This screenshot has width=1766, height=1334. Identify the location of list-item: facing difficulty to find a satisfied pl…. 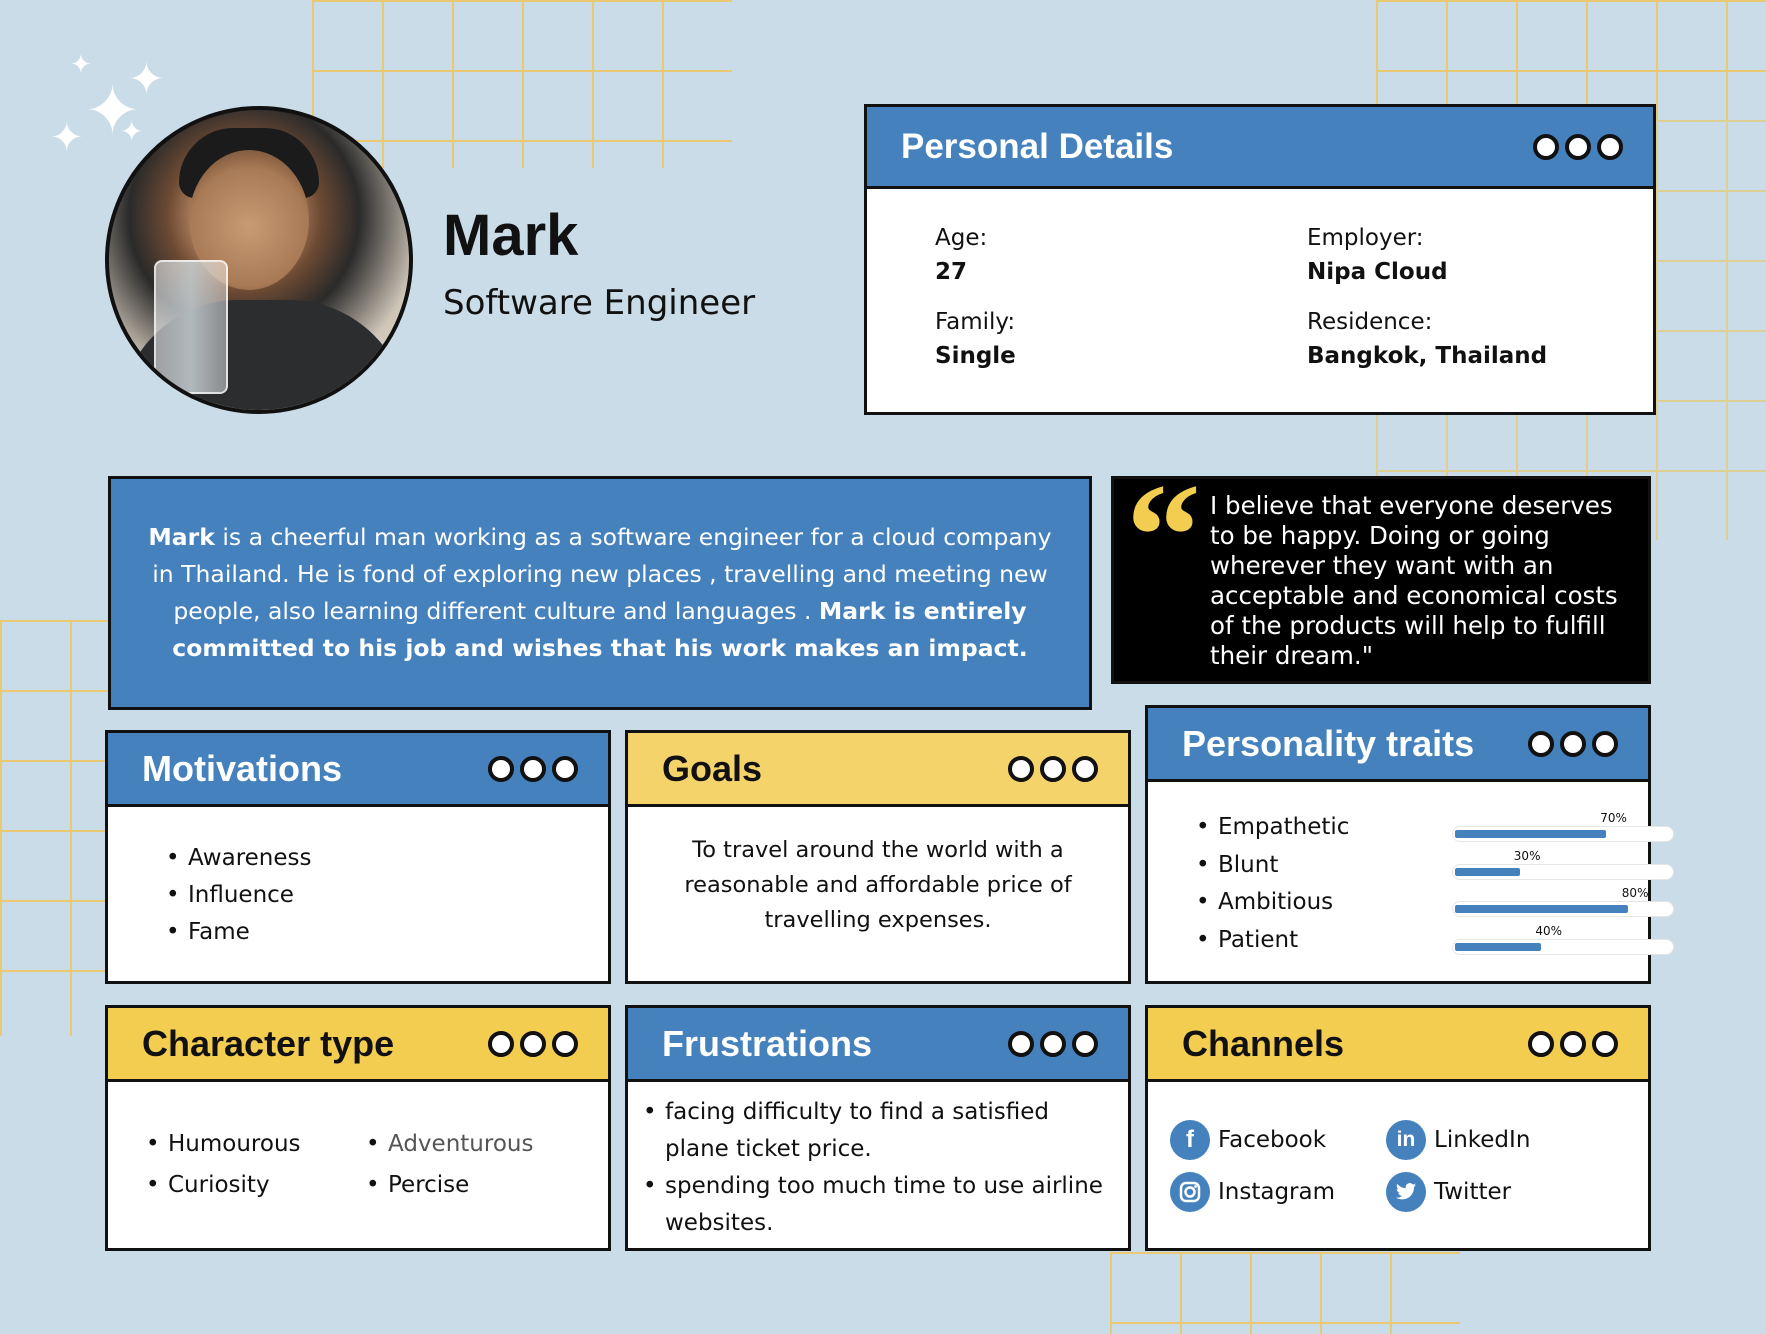
(881, 1131).